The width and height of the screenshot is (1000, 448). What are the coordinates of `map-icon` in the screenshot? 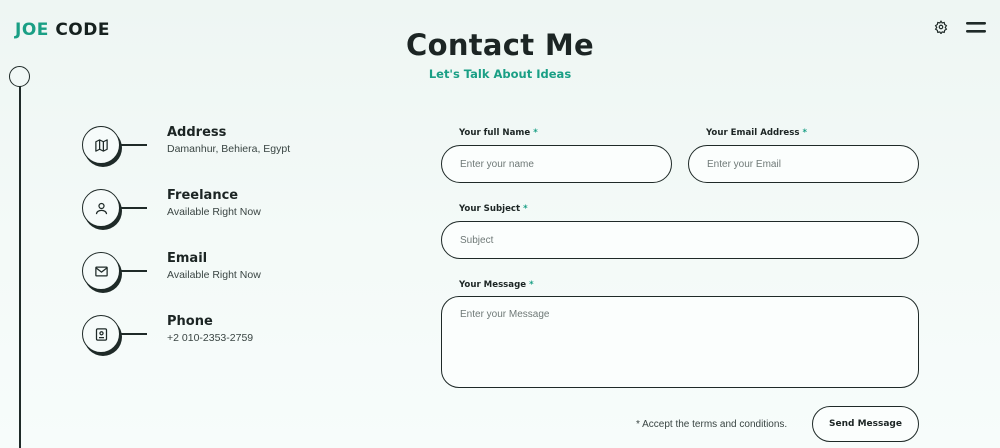 It's located at (101, 145).